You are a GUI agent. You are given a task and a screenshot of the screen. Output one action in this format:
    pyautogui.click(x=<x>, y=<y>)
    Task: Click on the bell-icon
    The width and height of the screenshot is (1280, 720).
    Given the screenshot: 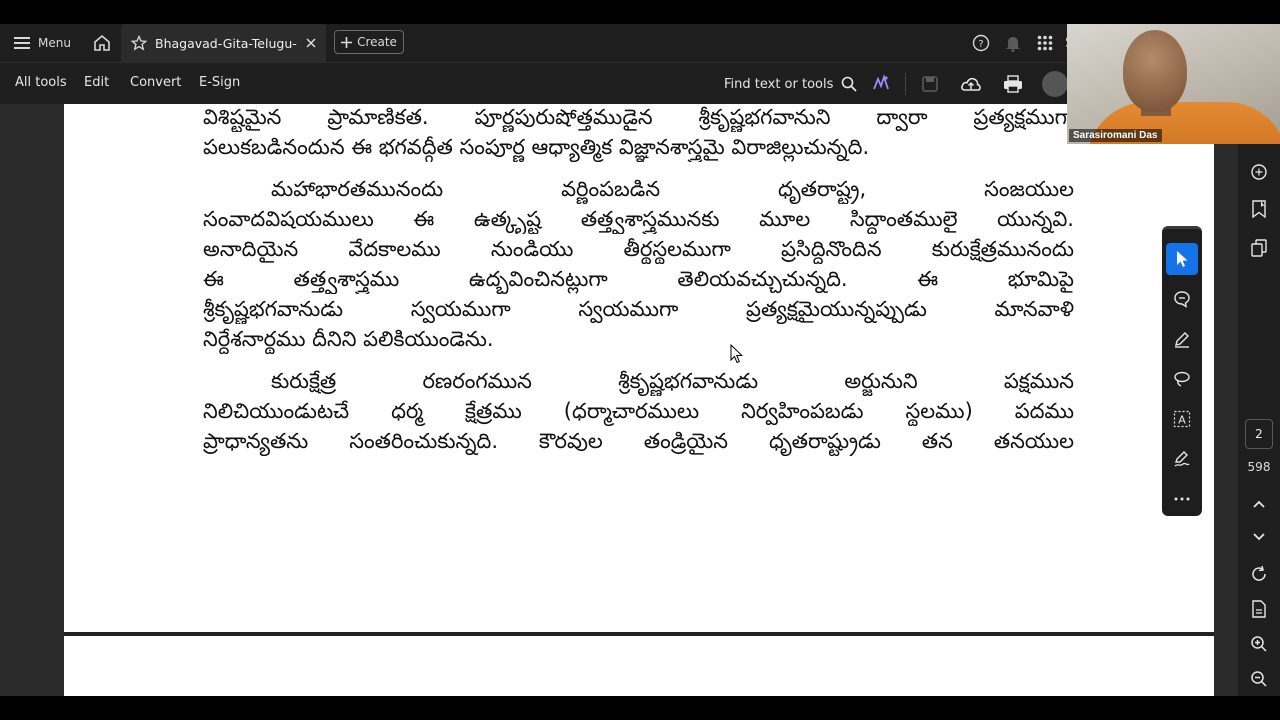 What is the action you would take?
    pyautogui.click(x=1013, y=44)
    